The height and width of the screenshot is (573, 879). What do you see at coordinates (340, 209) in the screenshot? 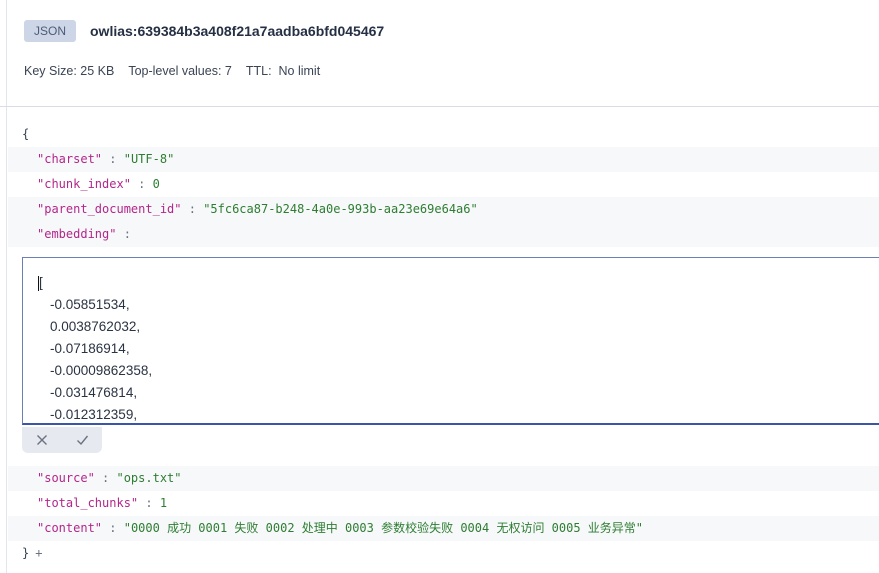
I see `json-value: "5fc6ca87-b248-4a0e-993b-aa23e69e64a6"` at bounding box center [340, 209].